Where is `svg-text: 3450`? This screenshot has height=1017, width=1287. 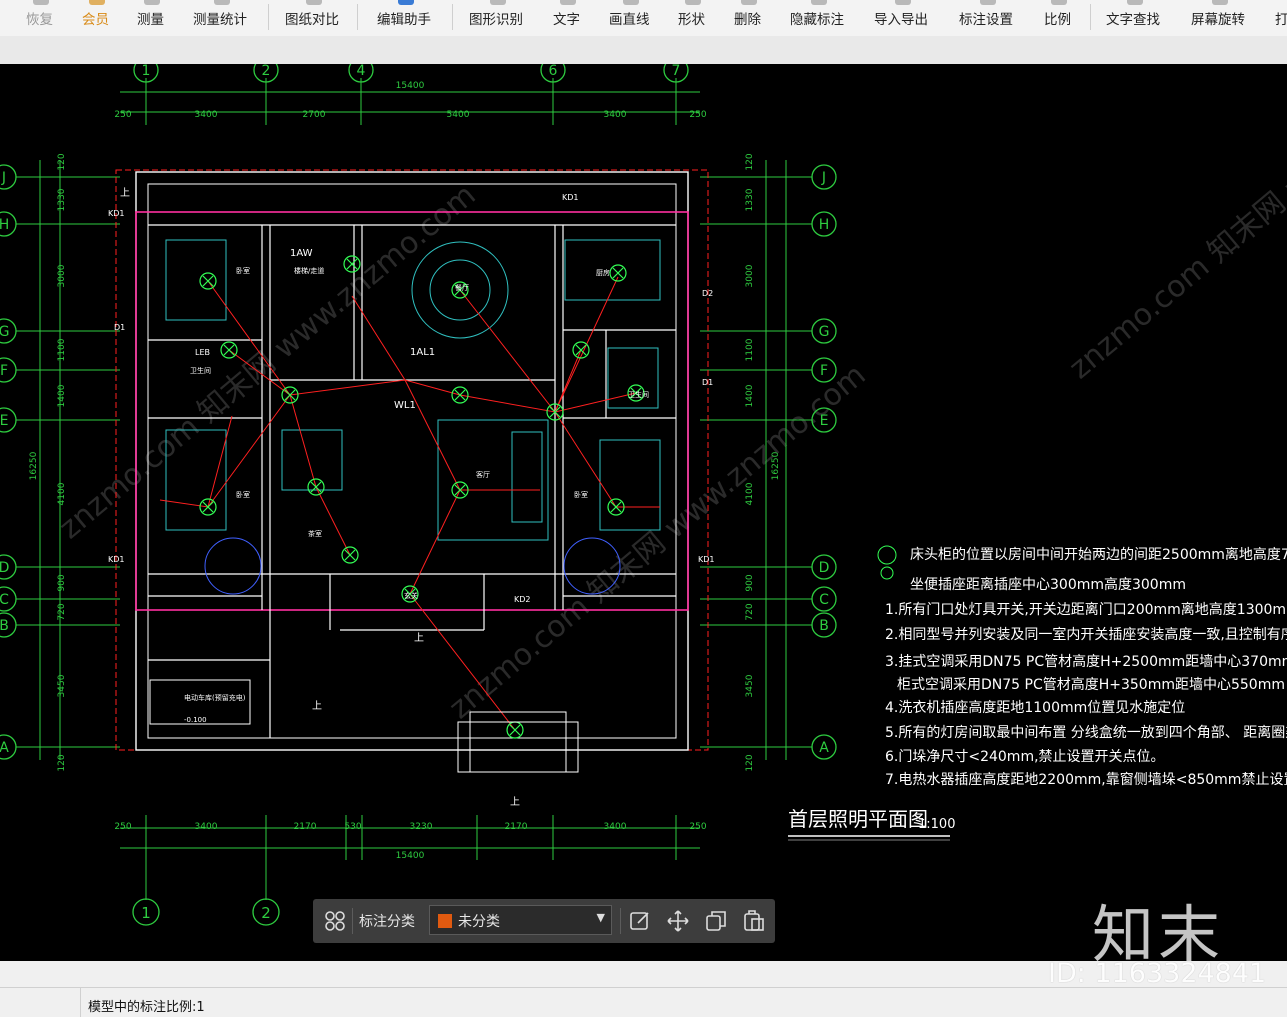 svg-text: 3450 is located at coordinates (750, 685).